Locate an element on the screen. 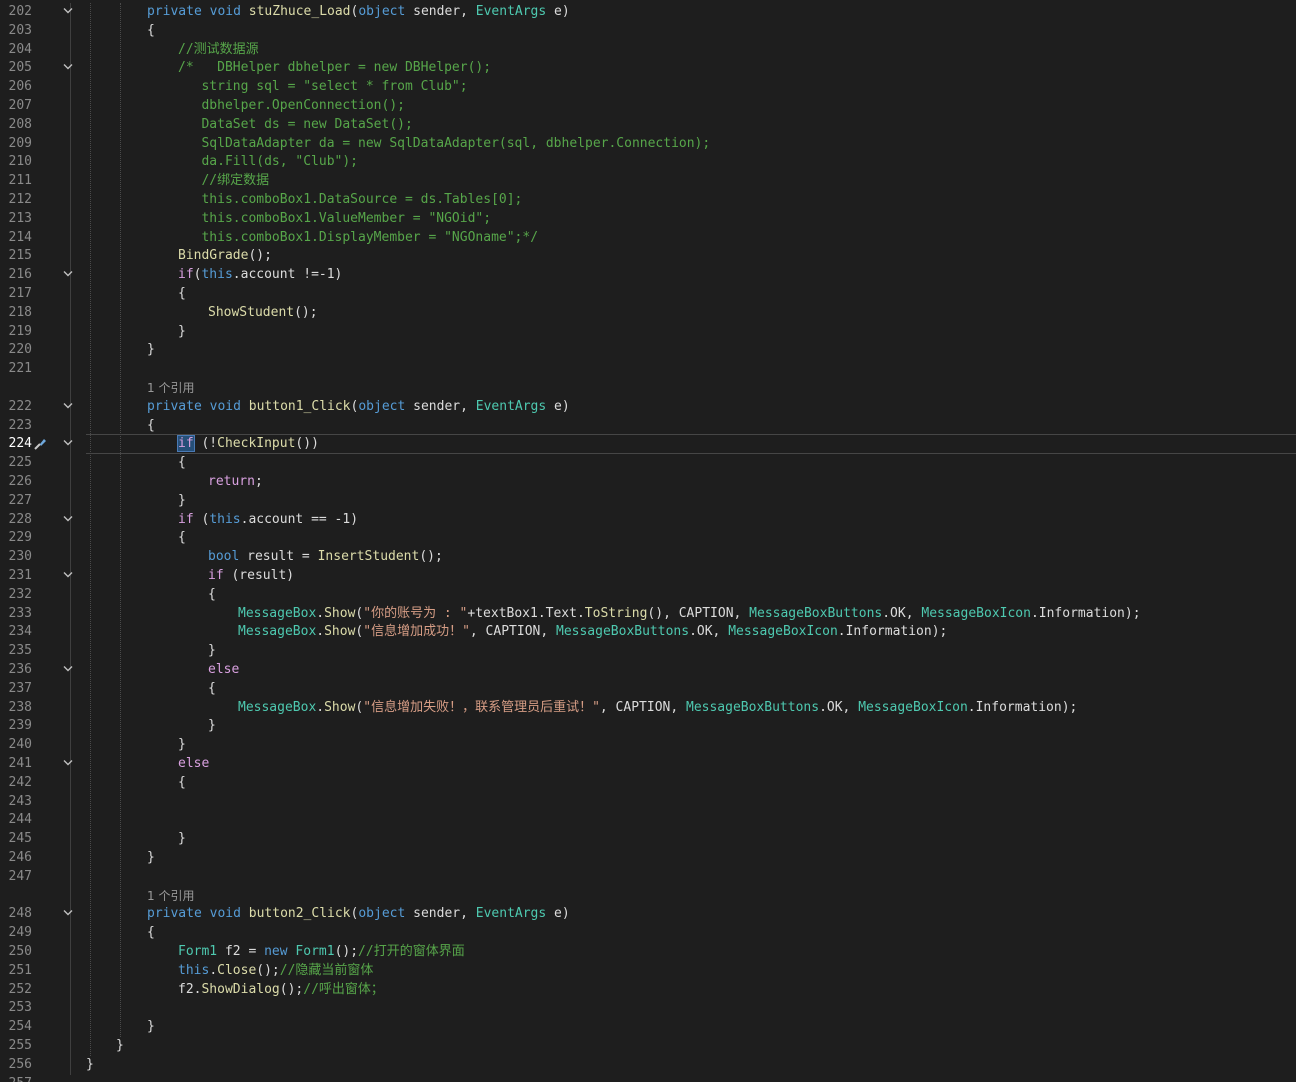 This screenshot has height=1082, width=1296. code-line: 255} is located at coordinates (648, 1046).